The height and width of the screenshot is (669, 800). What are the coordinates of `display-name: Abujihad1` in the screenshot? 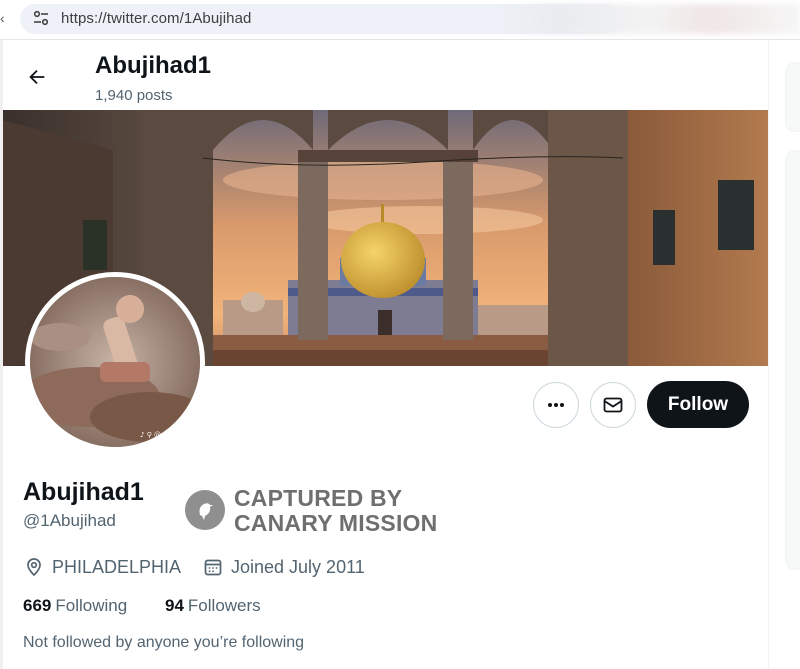 It's located at (83, 492).